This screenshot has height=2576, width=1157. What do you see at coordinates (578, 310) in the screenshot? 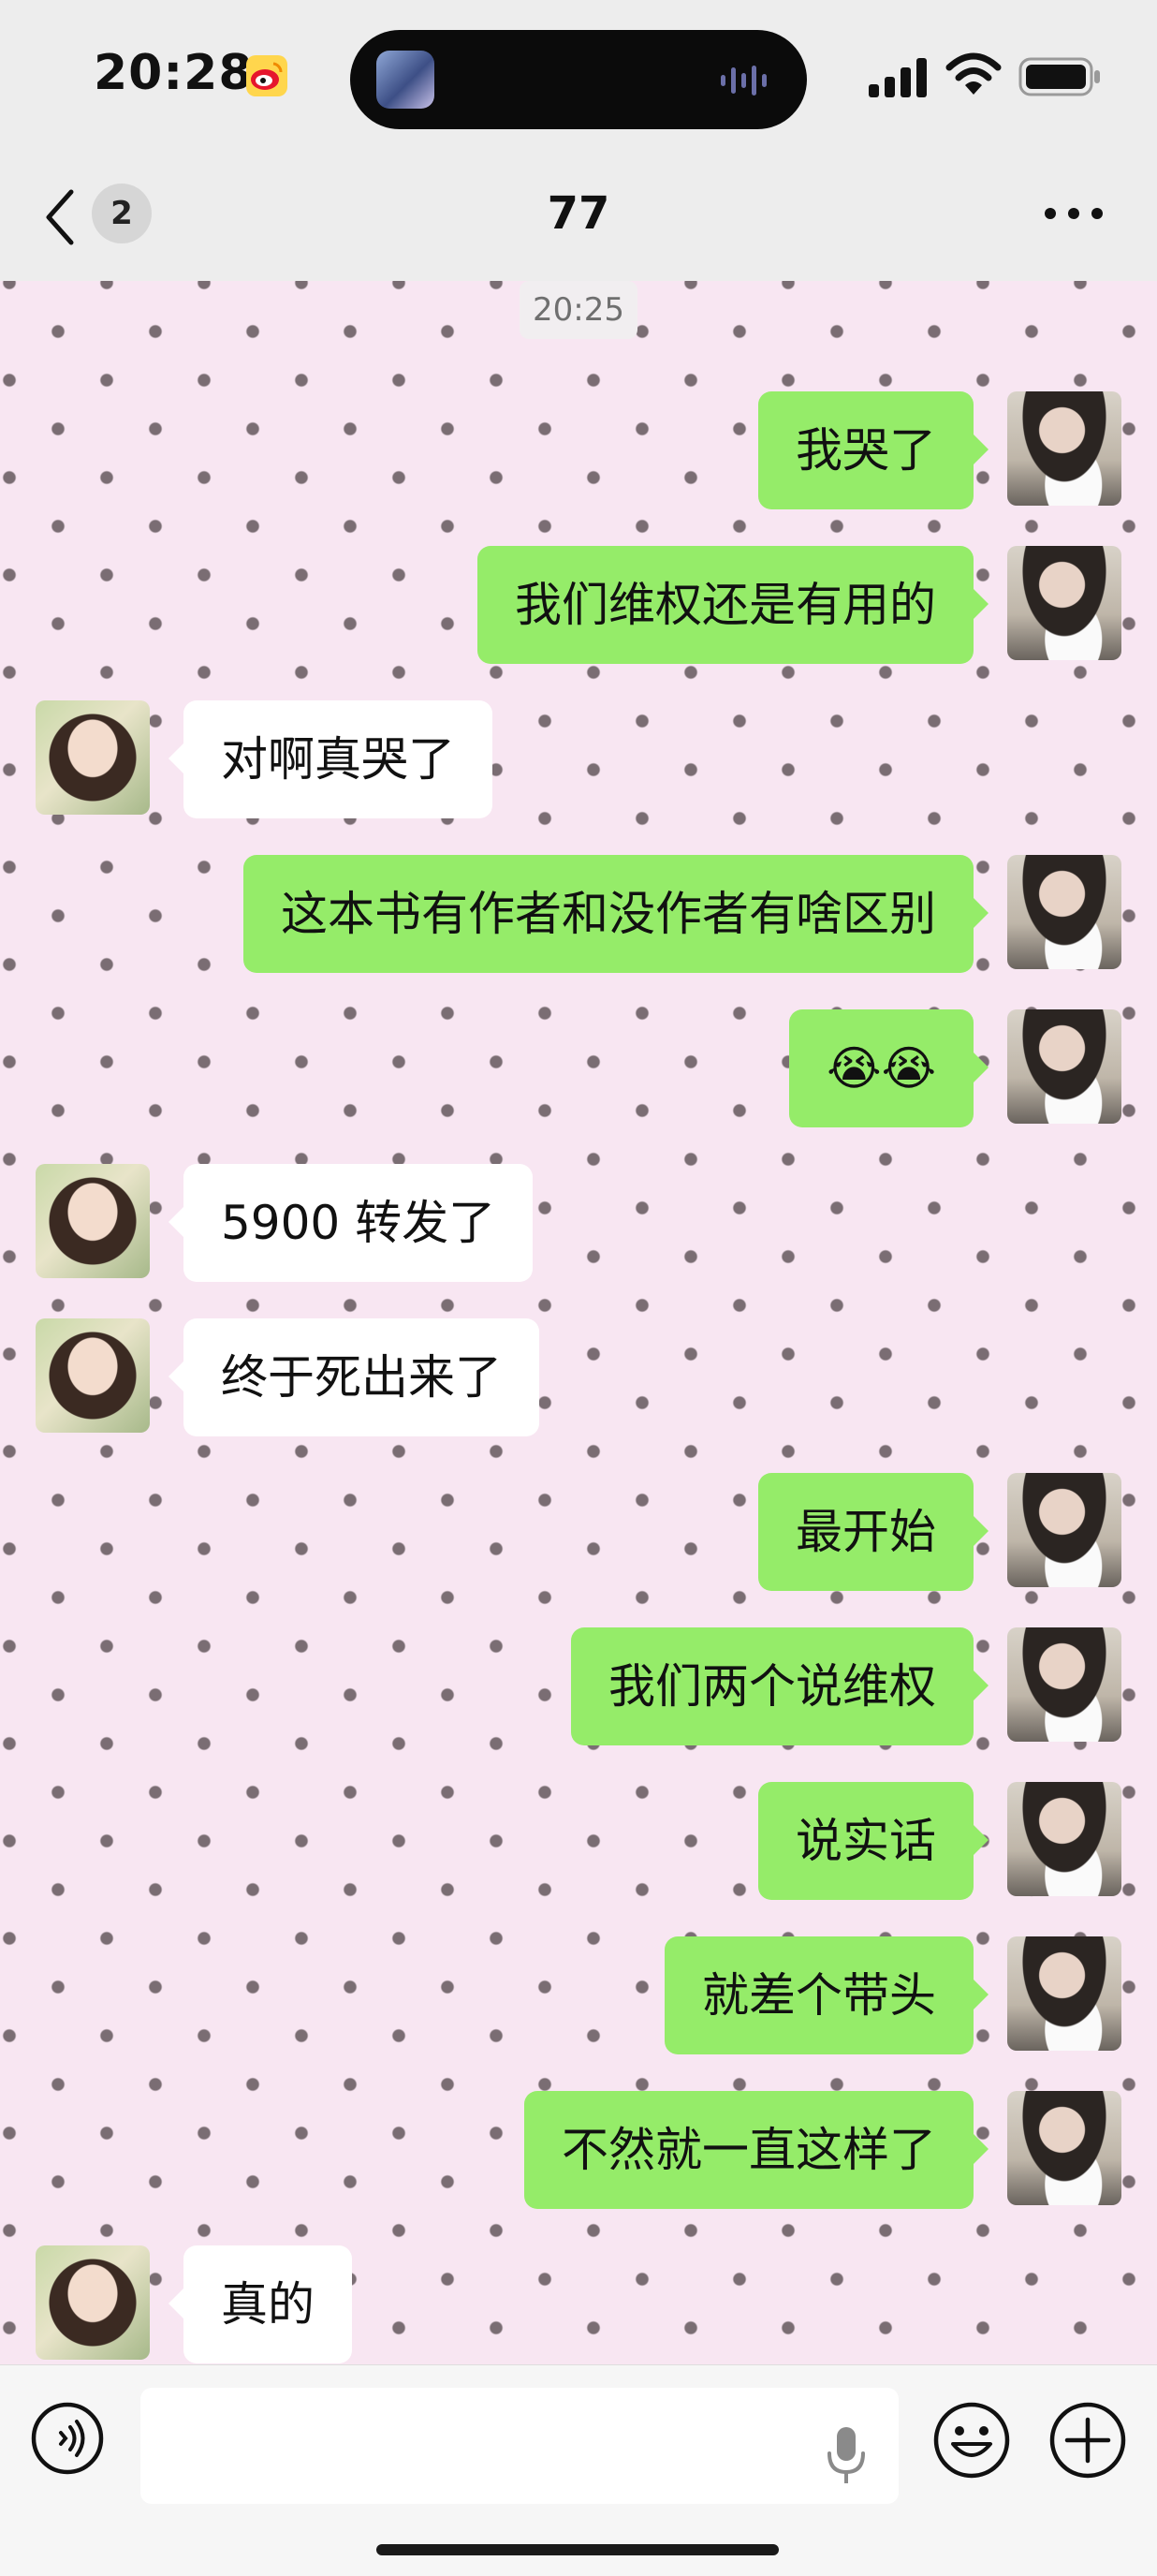
I see `message-timestamp: 20:25` at bounding box center [578, 310].